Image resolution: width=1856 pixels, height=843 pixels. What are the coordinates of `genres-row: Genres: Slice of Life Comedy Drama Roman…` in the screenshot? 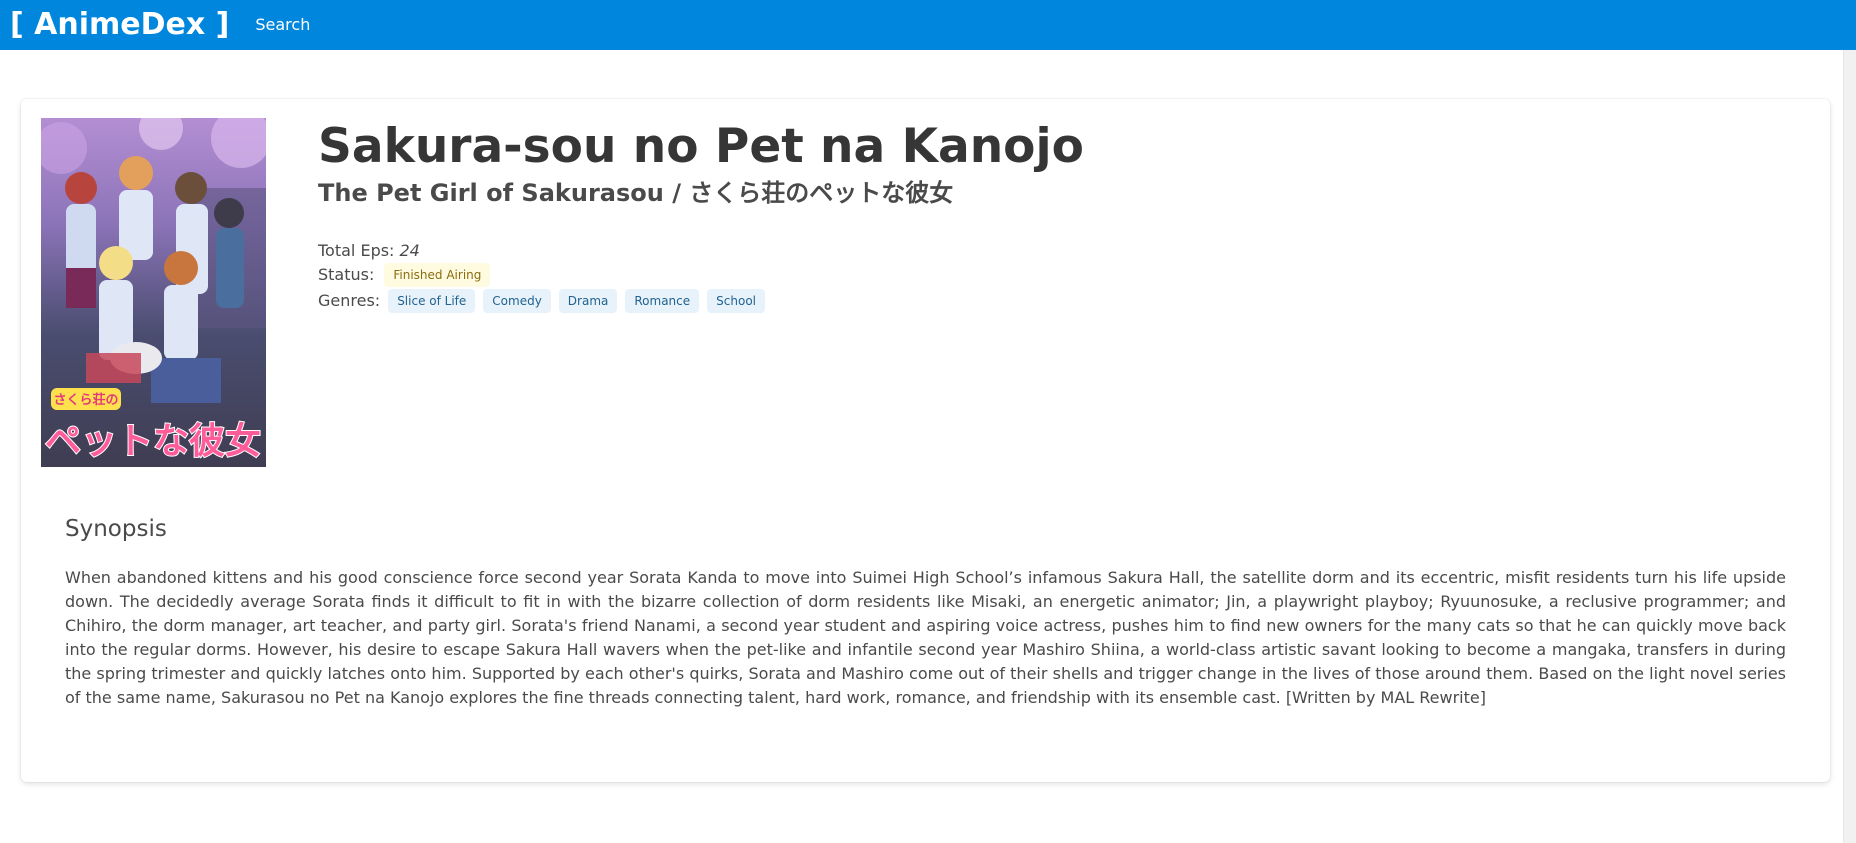 It's located at (1058, 301).